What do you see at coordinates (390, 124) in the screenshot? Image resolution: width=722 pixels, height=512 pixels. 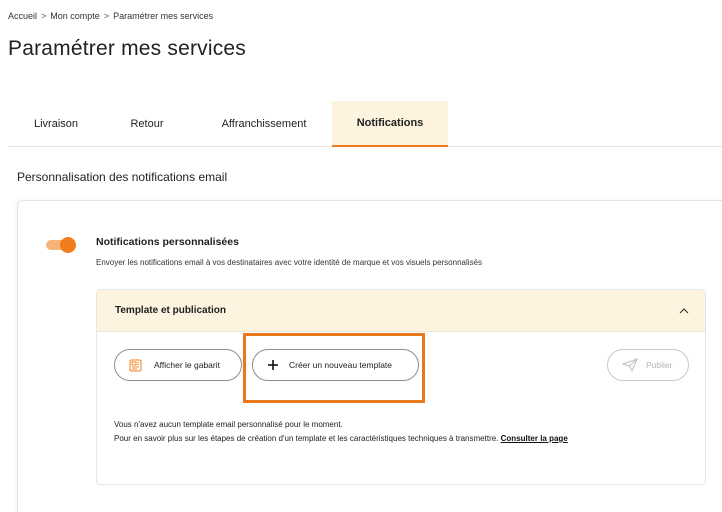 I see `tab-notifications: Notifications` at bounding box center [390, 124].